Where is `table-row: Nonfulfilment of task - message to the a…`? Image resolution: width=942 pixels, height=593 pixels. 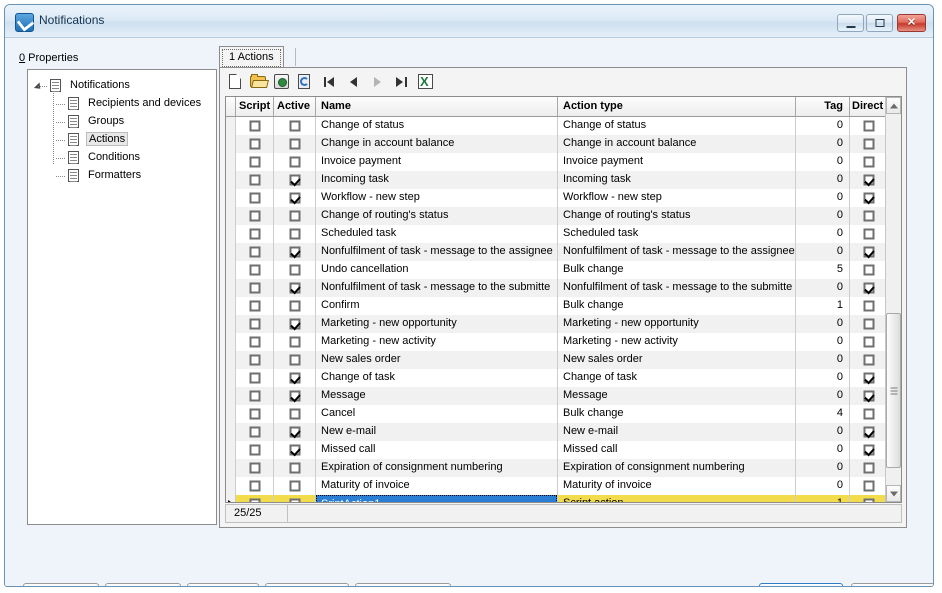
table-row: Nonfulfilment of task - message to the a… is located at coordinates (556, 252).